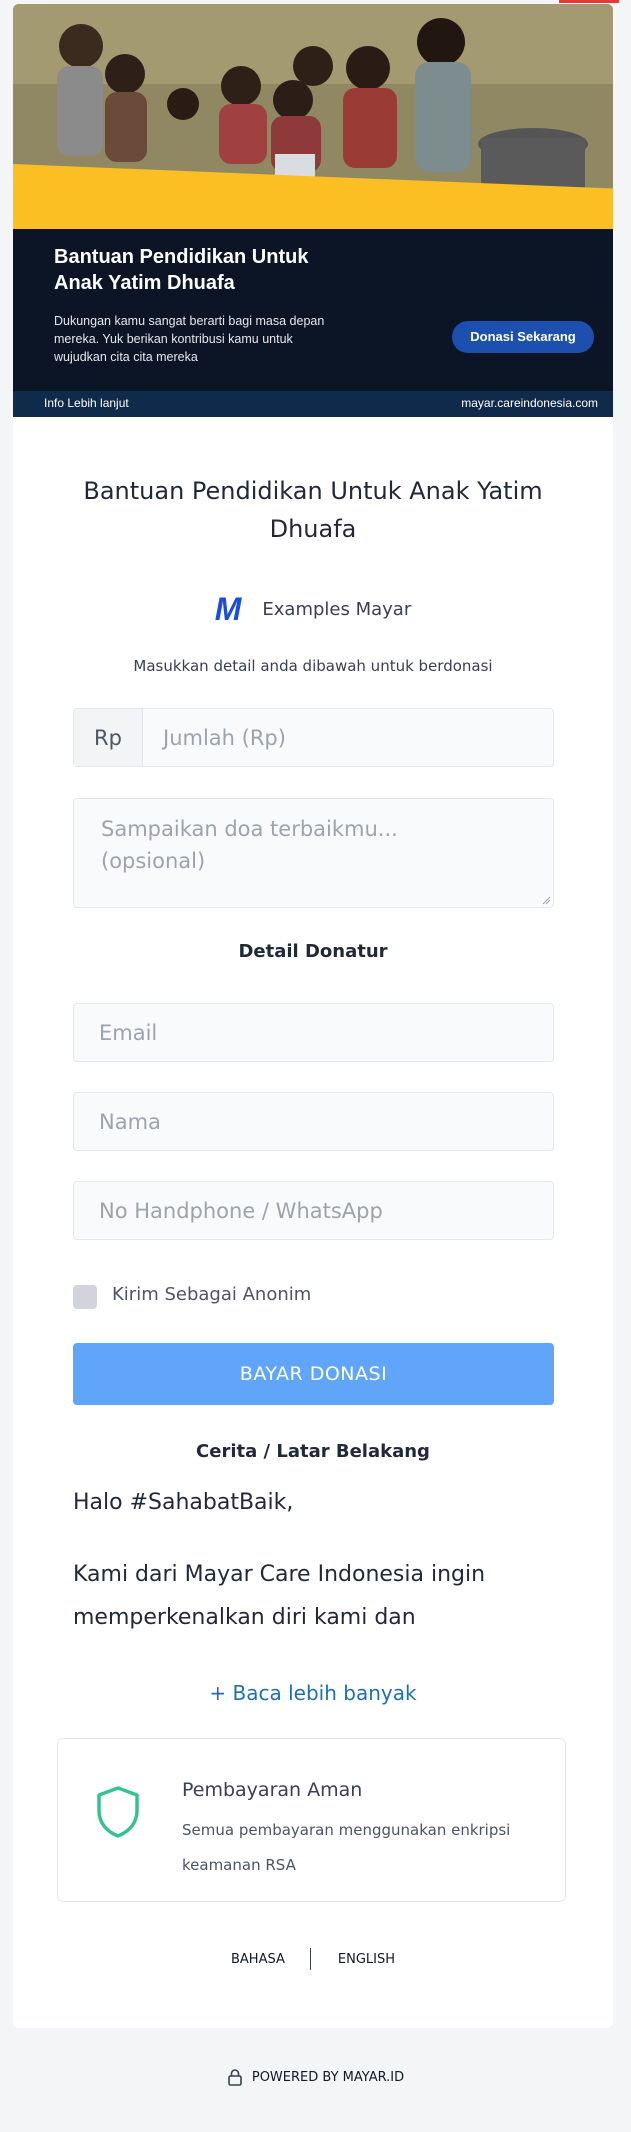 This screenshot has width=631, height=2132. Describe the element at coordinates (183, 1502) in the screenshot. I see `story-greeting: Halo #SahabatBaik,` at that location.